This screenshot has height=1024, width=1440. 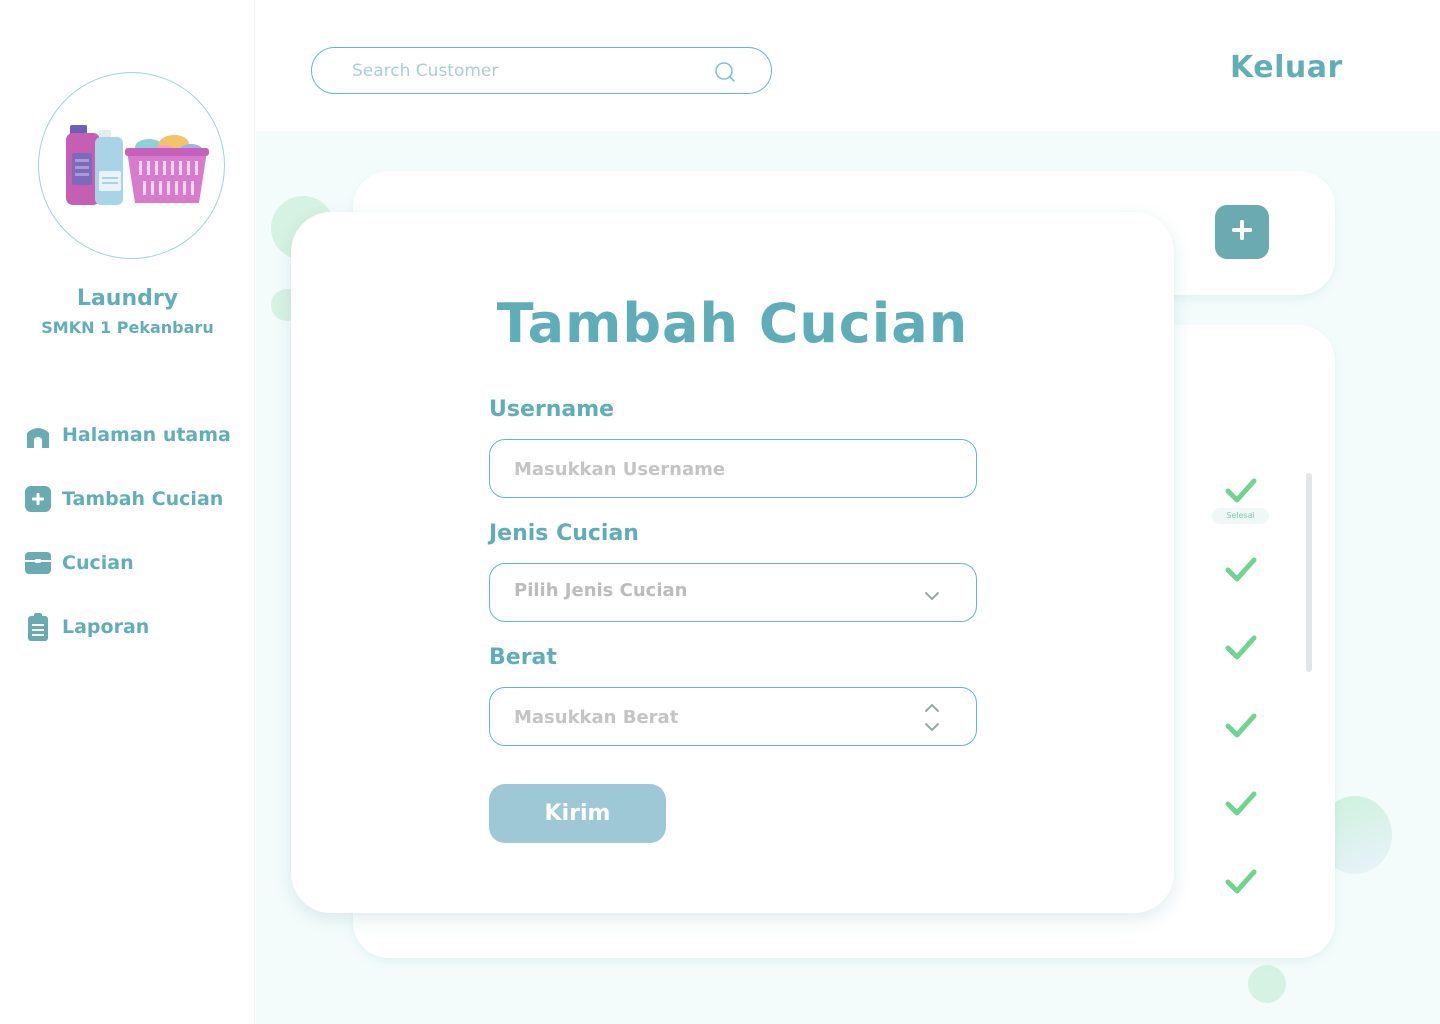 What do you see at coordinates (38, 563) in the screenshot?
I see `box-icon` at bounding box center [38, 563].